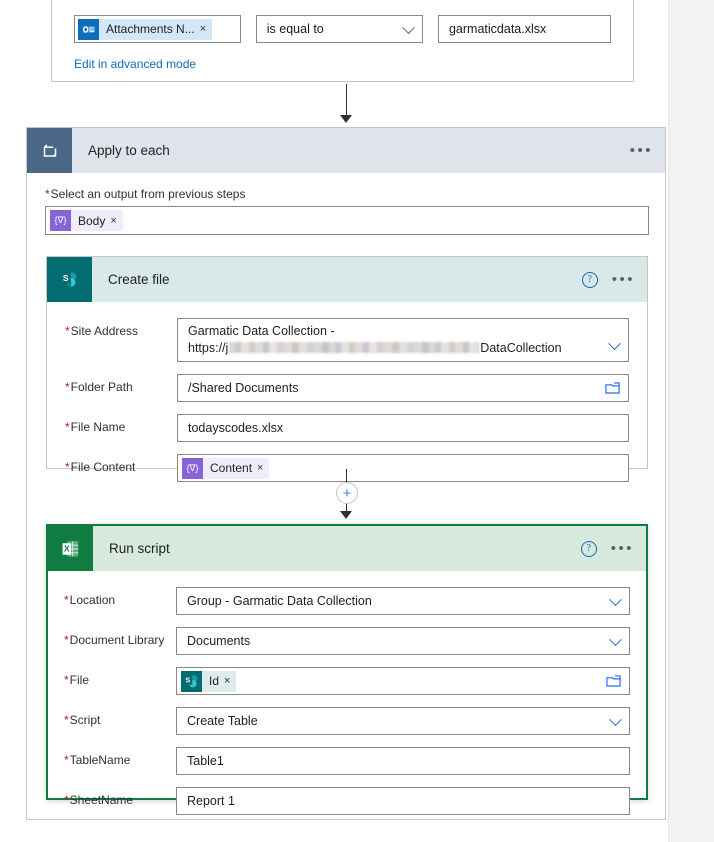  Describe the element at coordinates (403, 681) in the screenshot. I see `file-input: S Id ×` at that location.